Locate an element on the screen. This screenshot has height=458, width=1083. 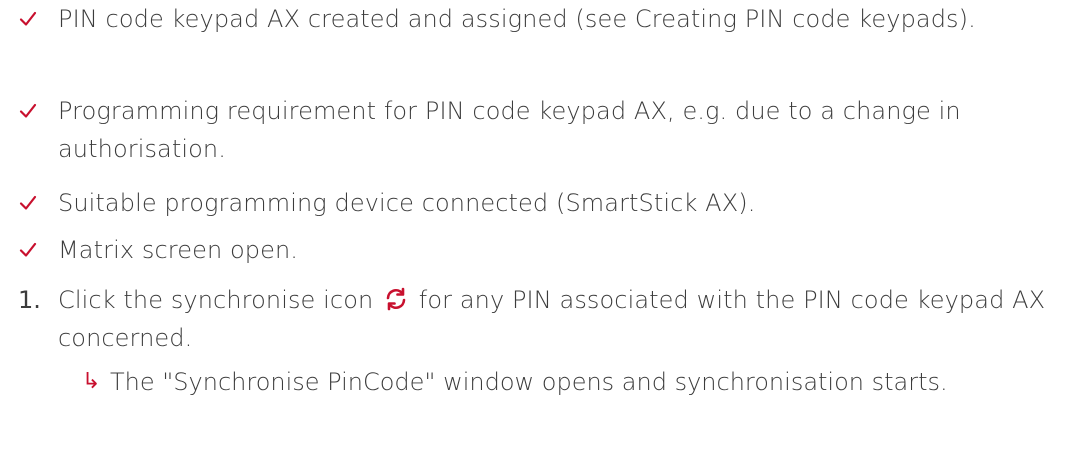
step-number: 1. is located at coordinates (29, 300).